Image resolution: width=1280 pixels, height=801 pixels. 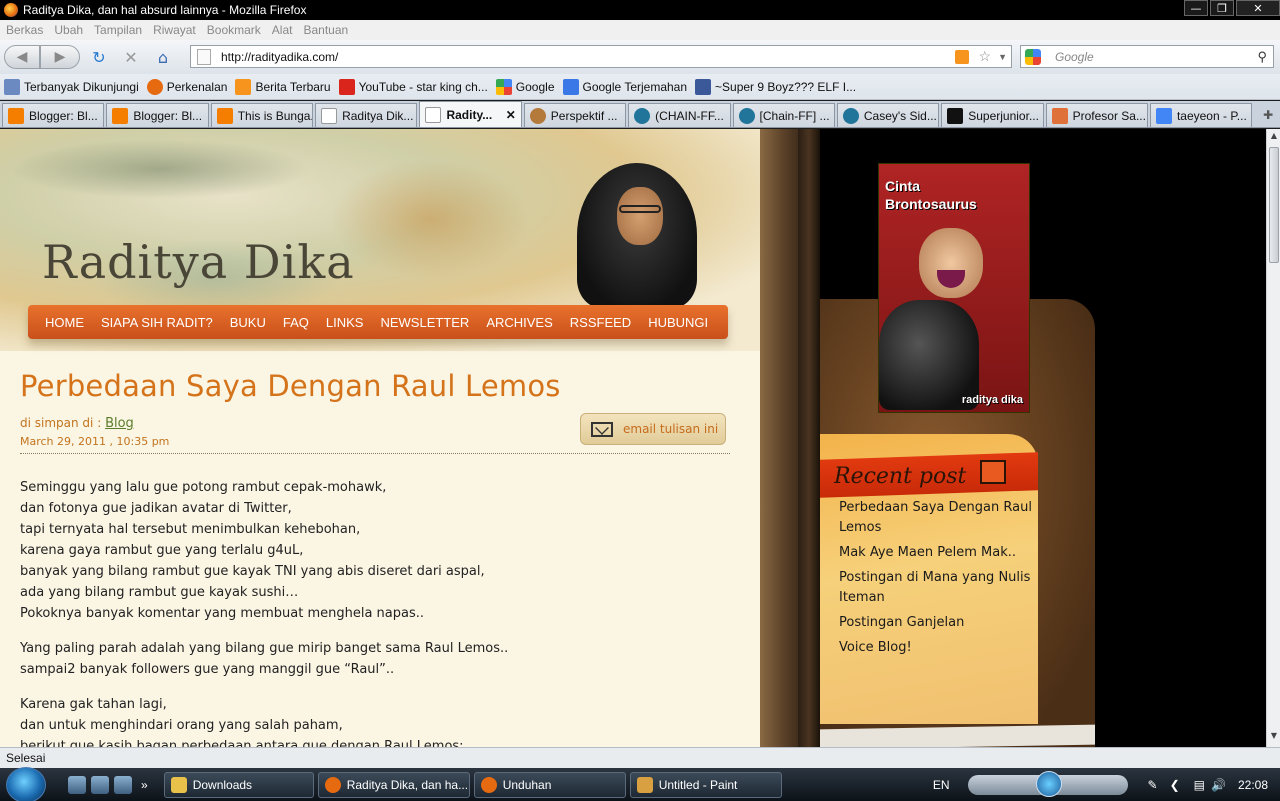 I want to click on recent-post-link: Voice Blog!, so click(x=936, y=648).